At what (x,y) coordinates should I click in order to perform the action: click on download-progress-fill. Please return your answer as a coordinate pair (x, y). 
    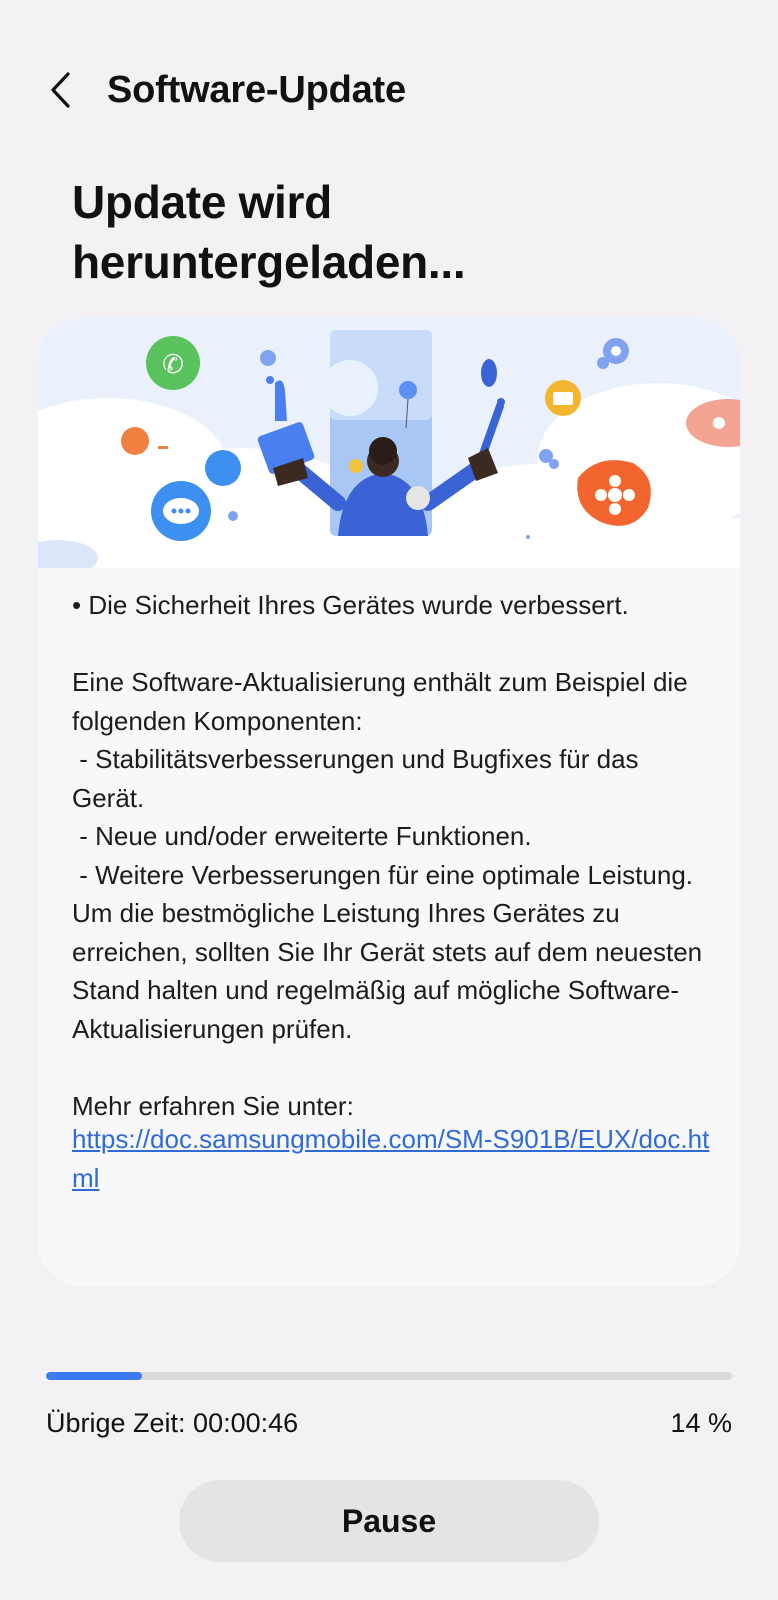
    Looking at the image, I should click on (94, 1376).